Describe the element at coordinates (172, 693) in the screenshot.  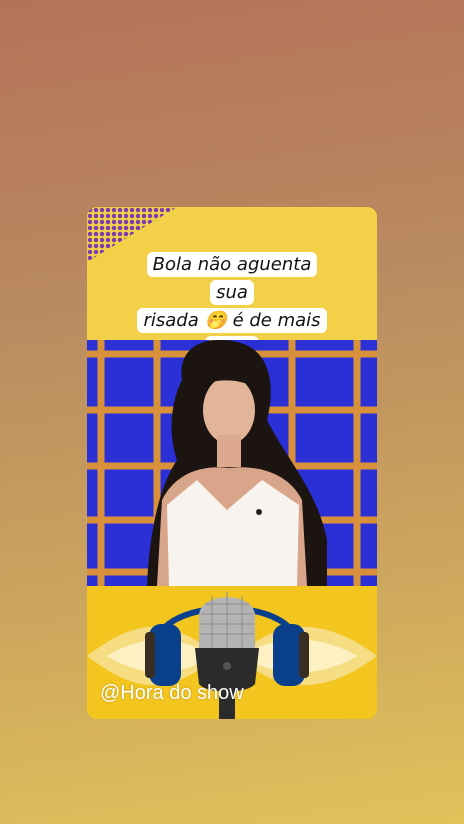
I see `watermark-handle: @Hora do show` at that location.